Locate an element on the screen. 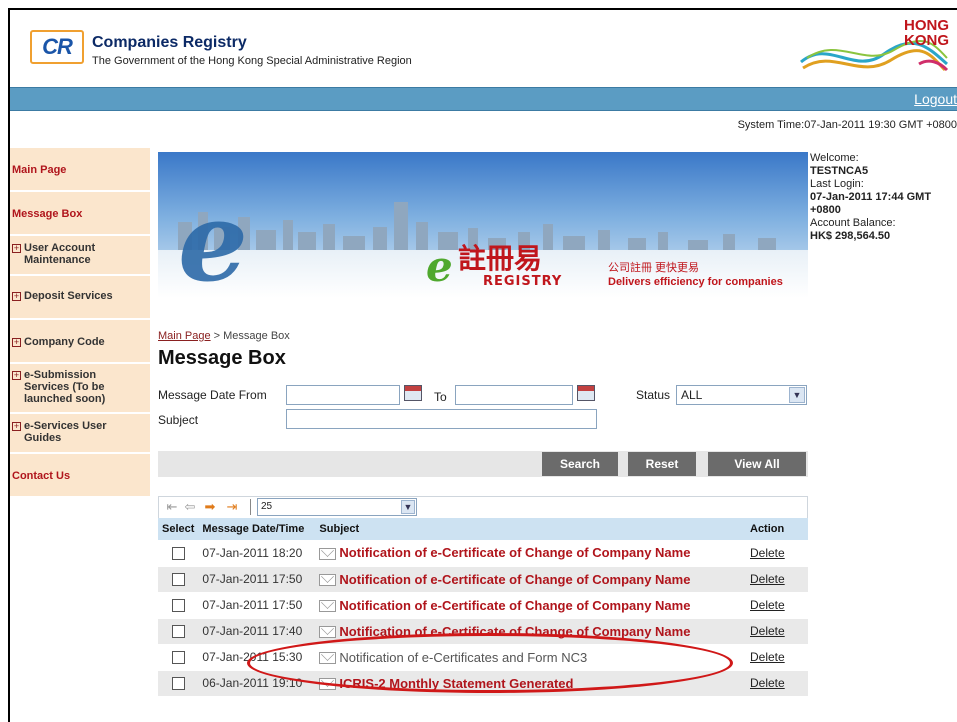  highlight-ellipse is located at coordinates (490, 663).